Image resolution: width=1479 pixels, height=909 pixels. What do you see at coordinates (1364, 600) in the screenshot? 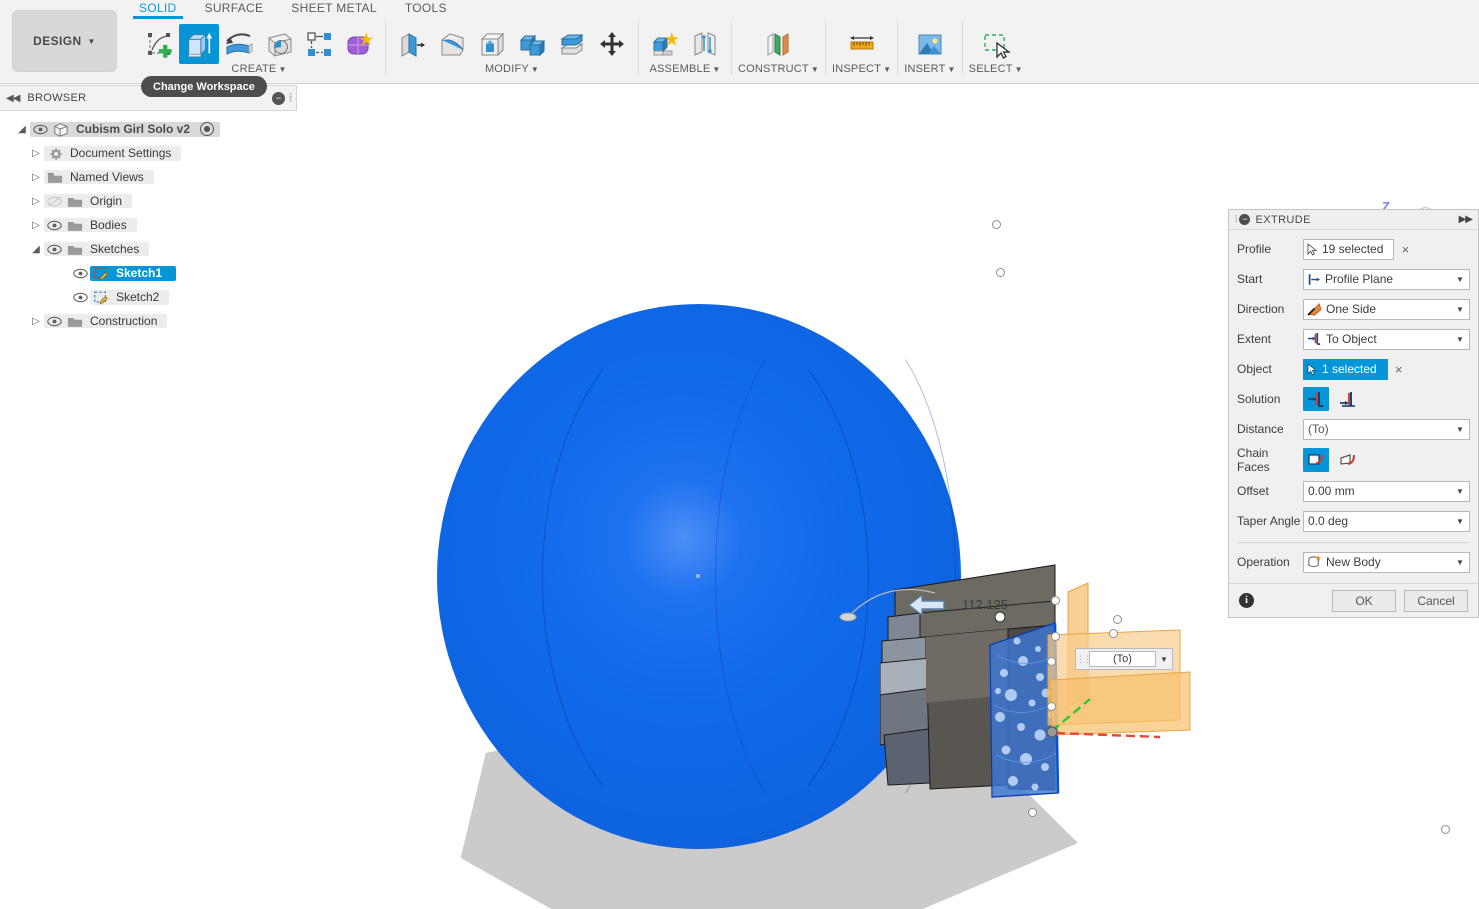
I see `ok-button: OK` at bounding box center [1364, 600].